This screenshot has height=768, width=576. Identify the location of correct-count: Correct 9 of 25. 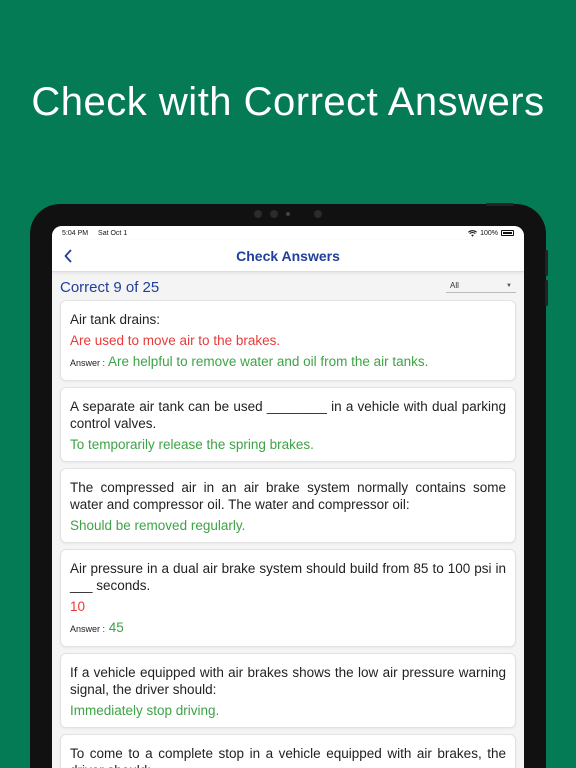
(110, 287).